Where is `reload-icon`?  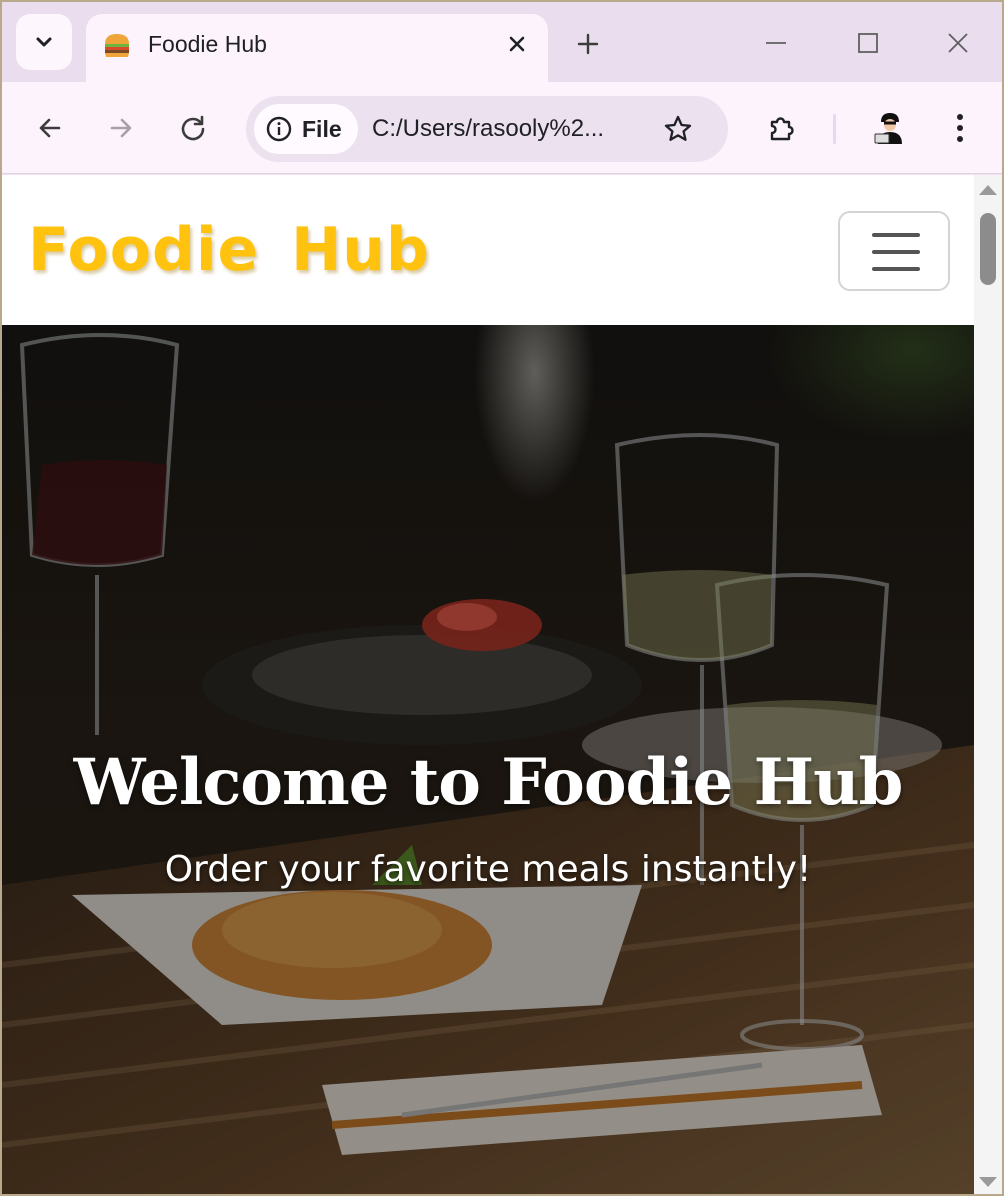
reload-icon is located at coordinates (193, 128).